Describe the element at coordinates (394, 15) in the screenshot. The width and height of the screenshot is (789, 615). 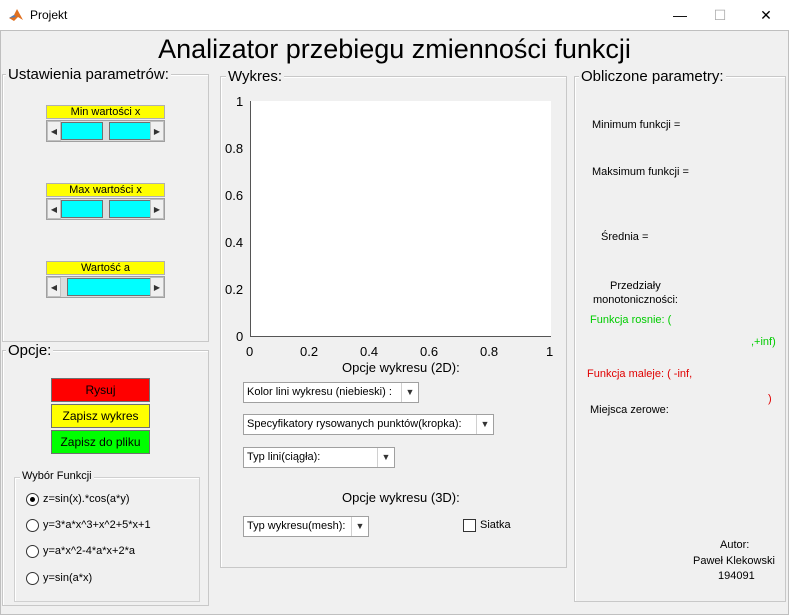
I see `title-bar: Projekt — ☐ ✕` at that location.